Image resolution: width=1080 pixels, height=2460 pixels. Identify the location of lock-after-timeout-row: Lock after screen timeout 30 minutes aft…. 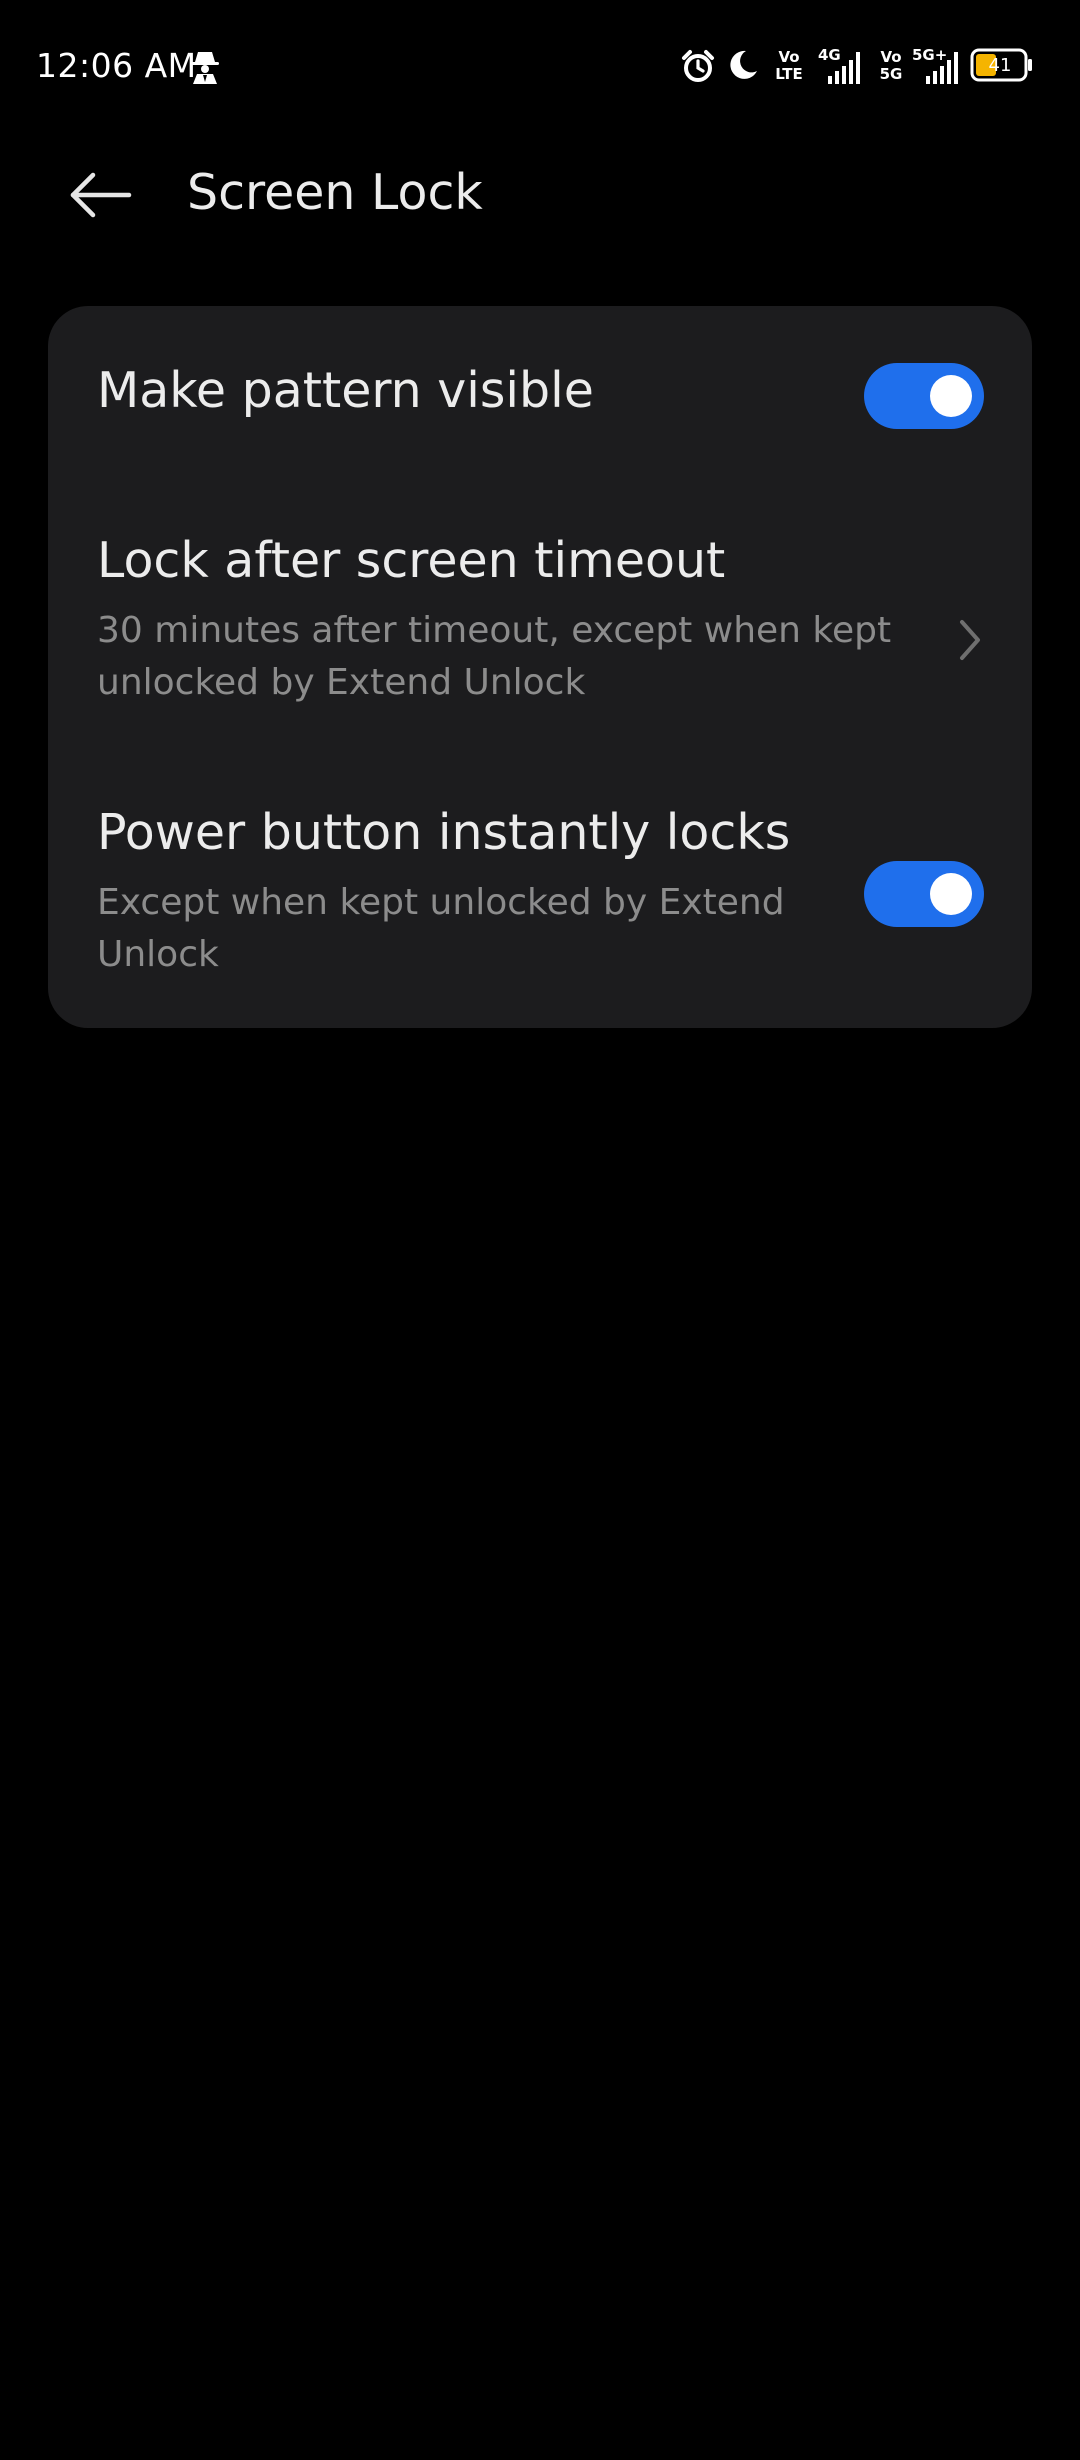
(540, 632).